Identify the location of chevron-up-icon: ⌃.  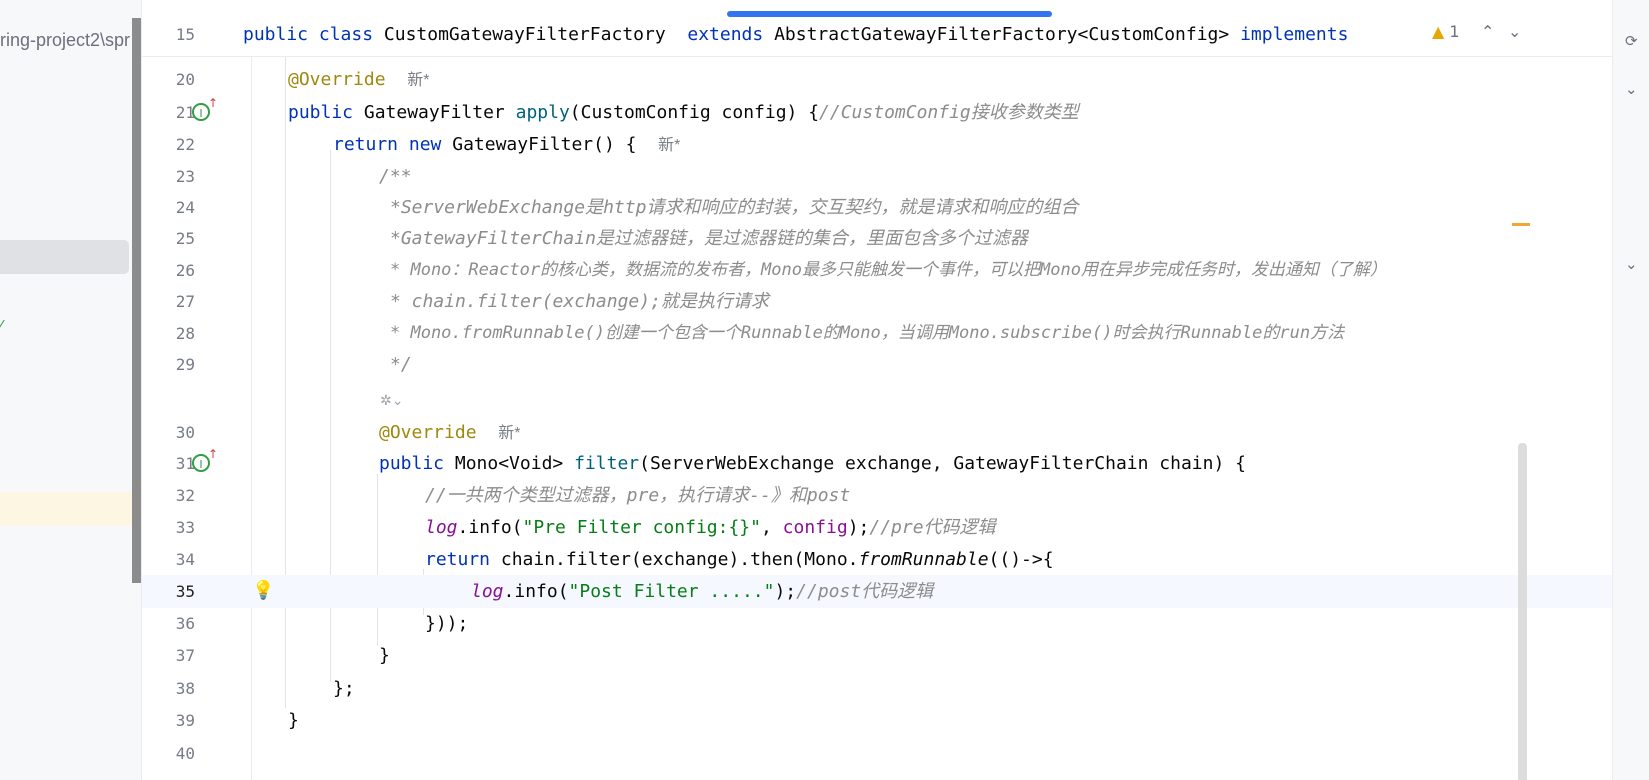
(1487, 31).